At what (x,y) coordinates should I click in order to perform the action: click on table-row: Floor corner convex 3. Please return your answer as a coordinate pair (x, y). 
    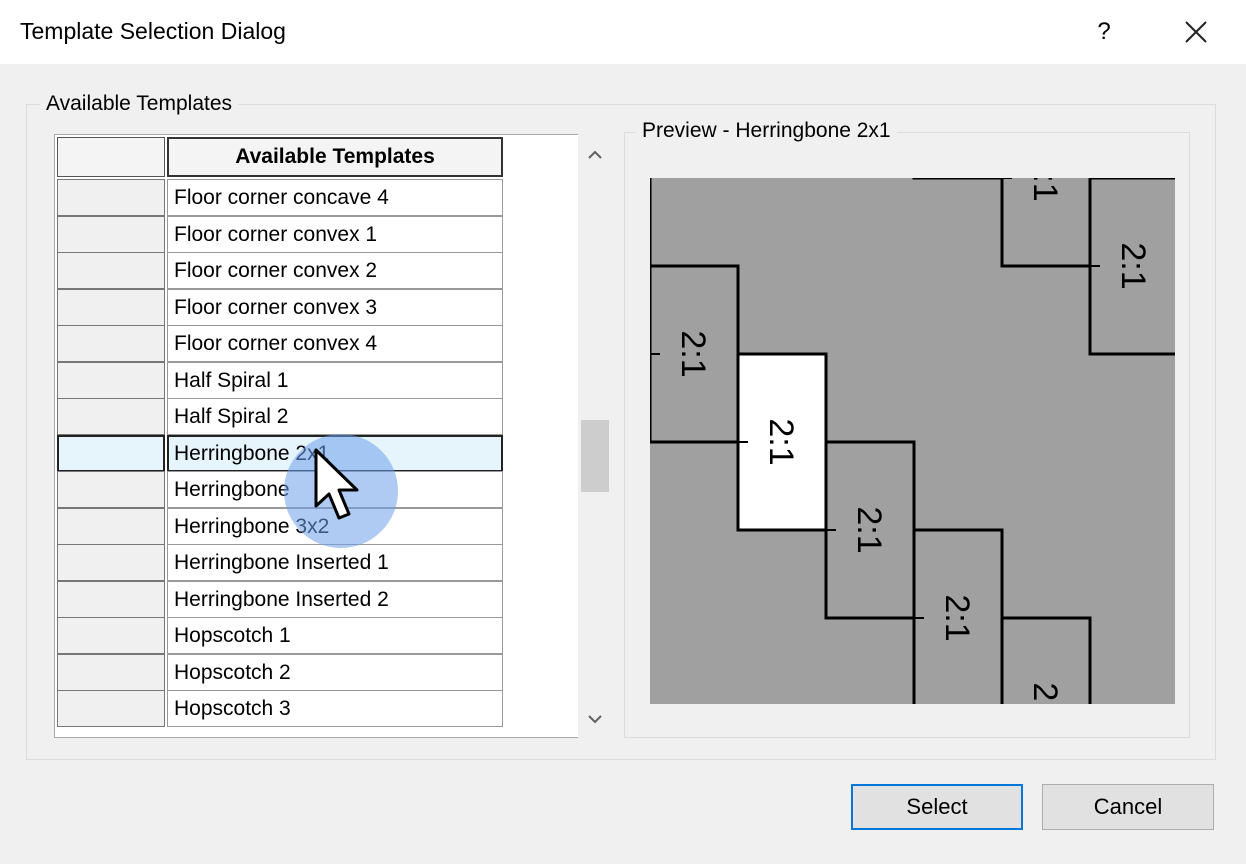
    Looking at the image, I should click on (333, 307).